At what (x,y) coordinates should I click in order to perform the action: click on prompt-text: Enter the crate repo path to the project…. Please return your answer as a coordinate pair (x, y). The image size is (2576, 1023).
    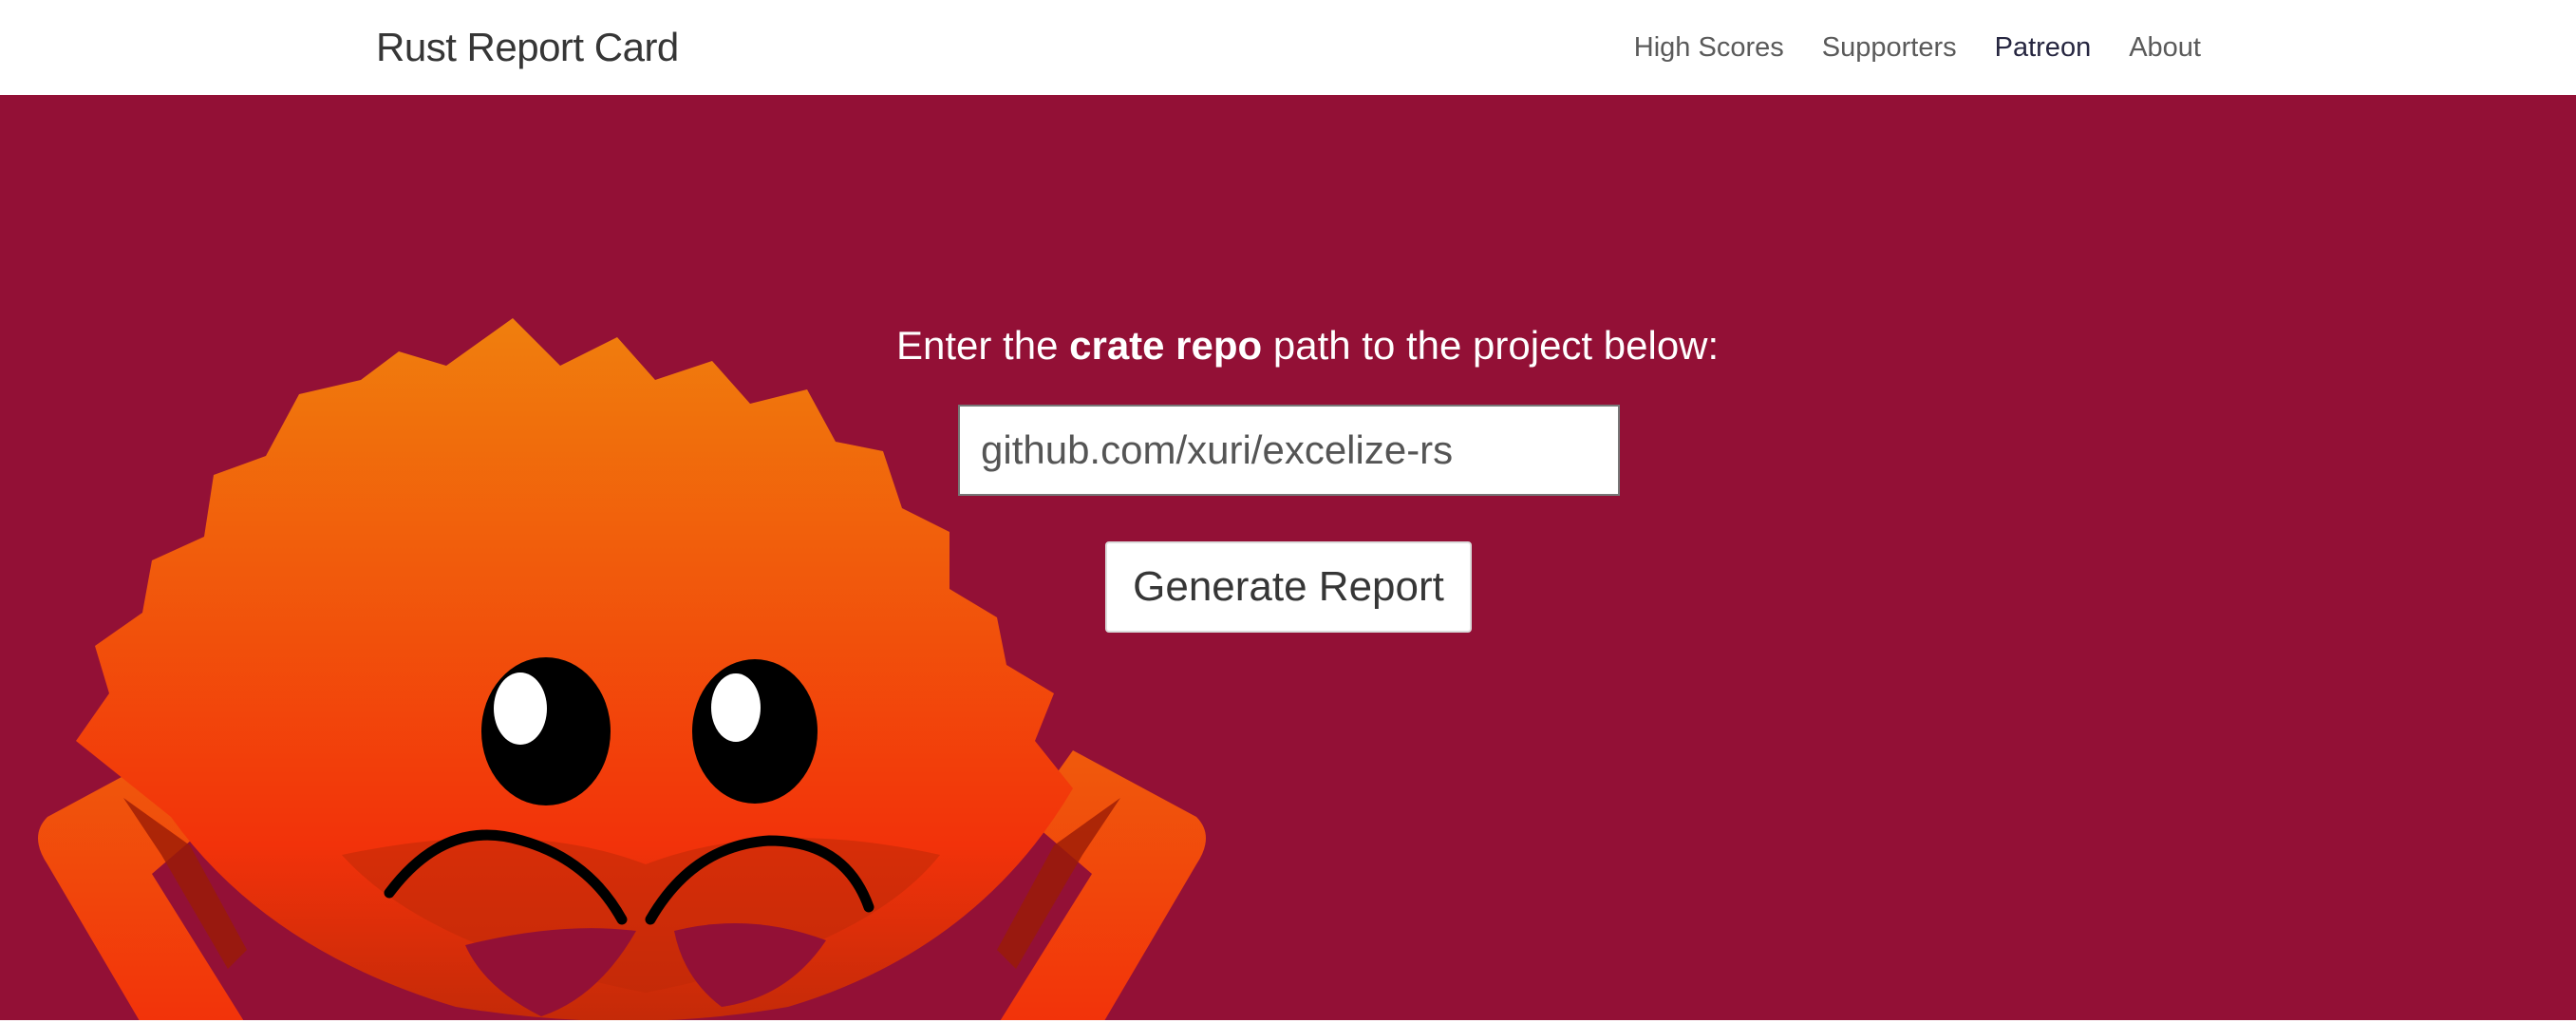
    Looking at the image, I should click on (1307, 345).